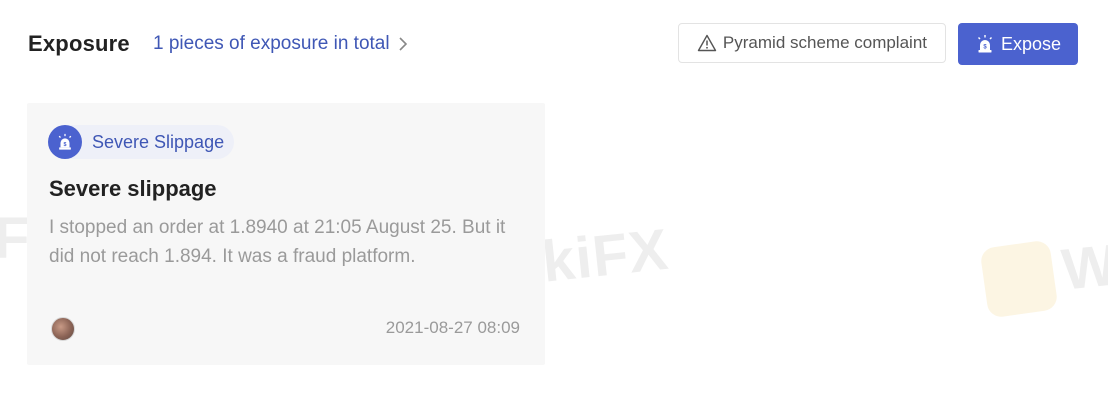  I want to click on category-tag: $ Severe Slippage, so click(141, 142).